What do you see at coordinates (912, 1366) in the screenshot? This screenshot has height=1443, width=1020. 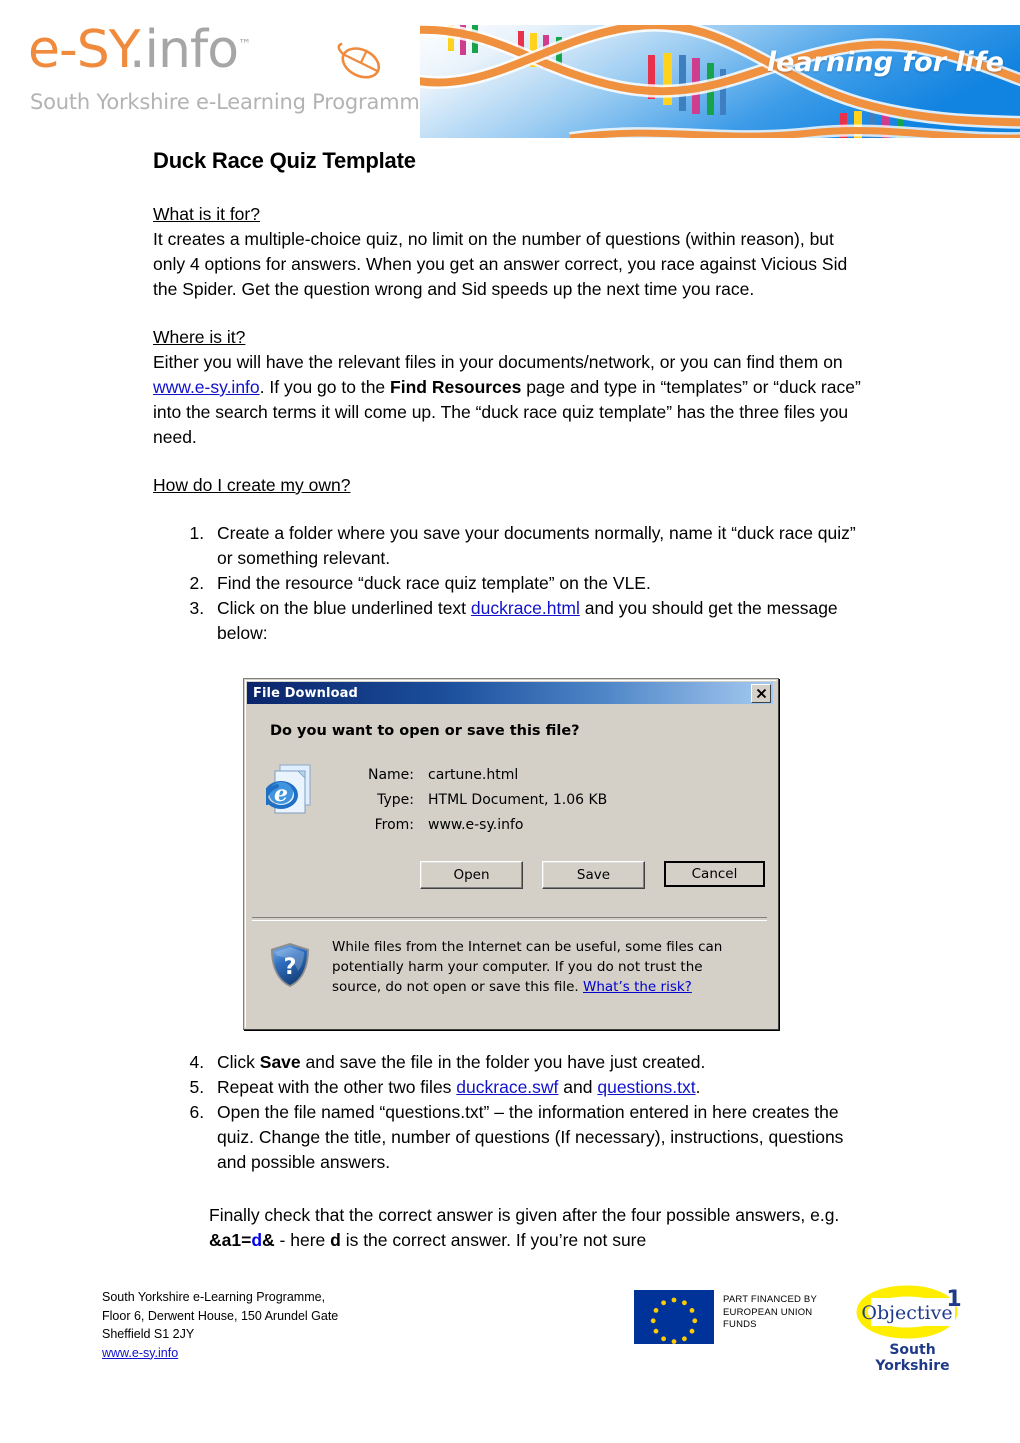 I see `objective-region-line-2: Yorkshire` at bounding box center [912, 1366].